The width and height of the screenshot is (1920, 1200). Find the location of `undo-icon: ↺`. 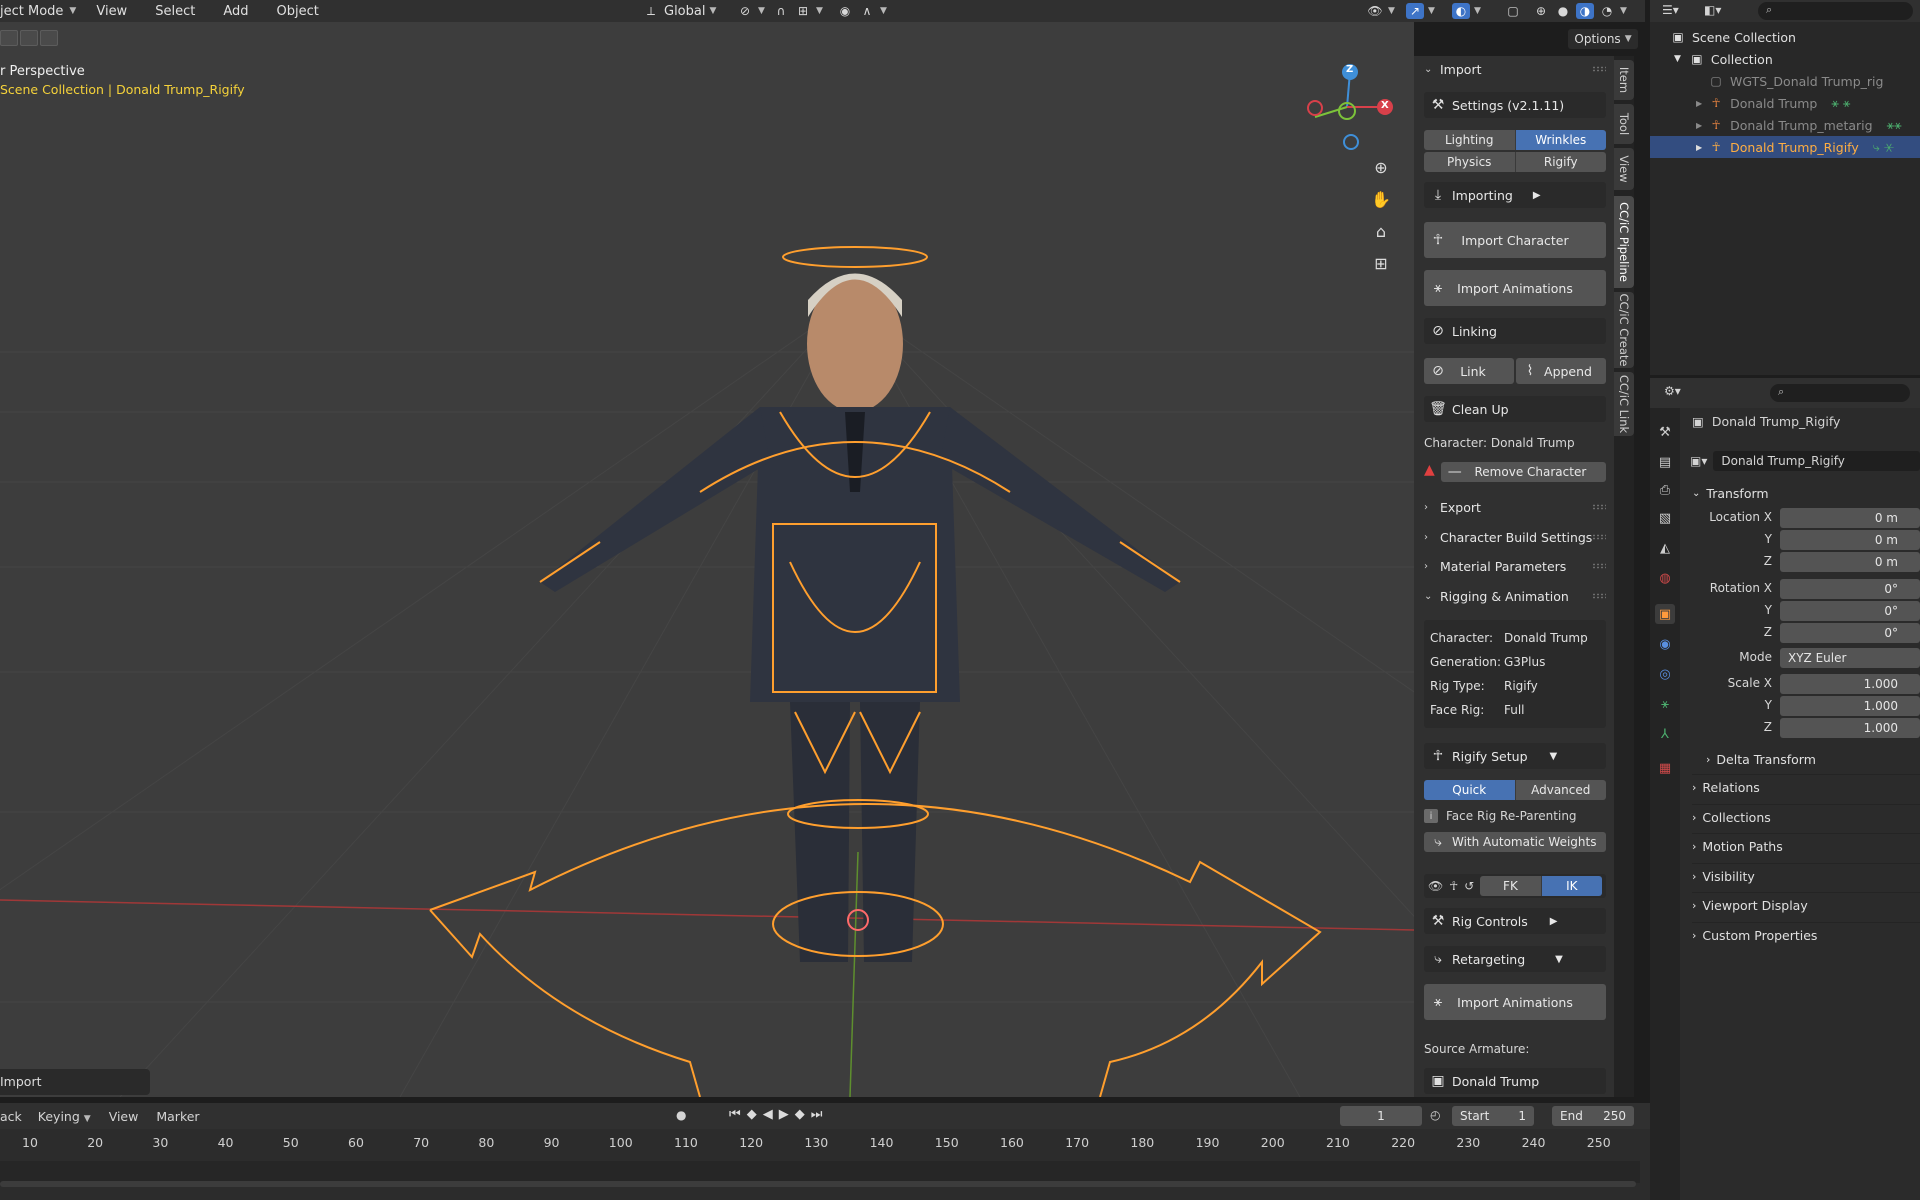

undo-icon: ↺ is located at coordinates (1469, 886).